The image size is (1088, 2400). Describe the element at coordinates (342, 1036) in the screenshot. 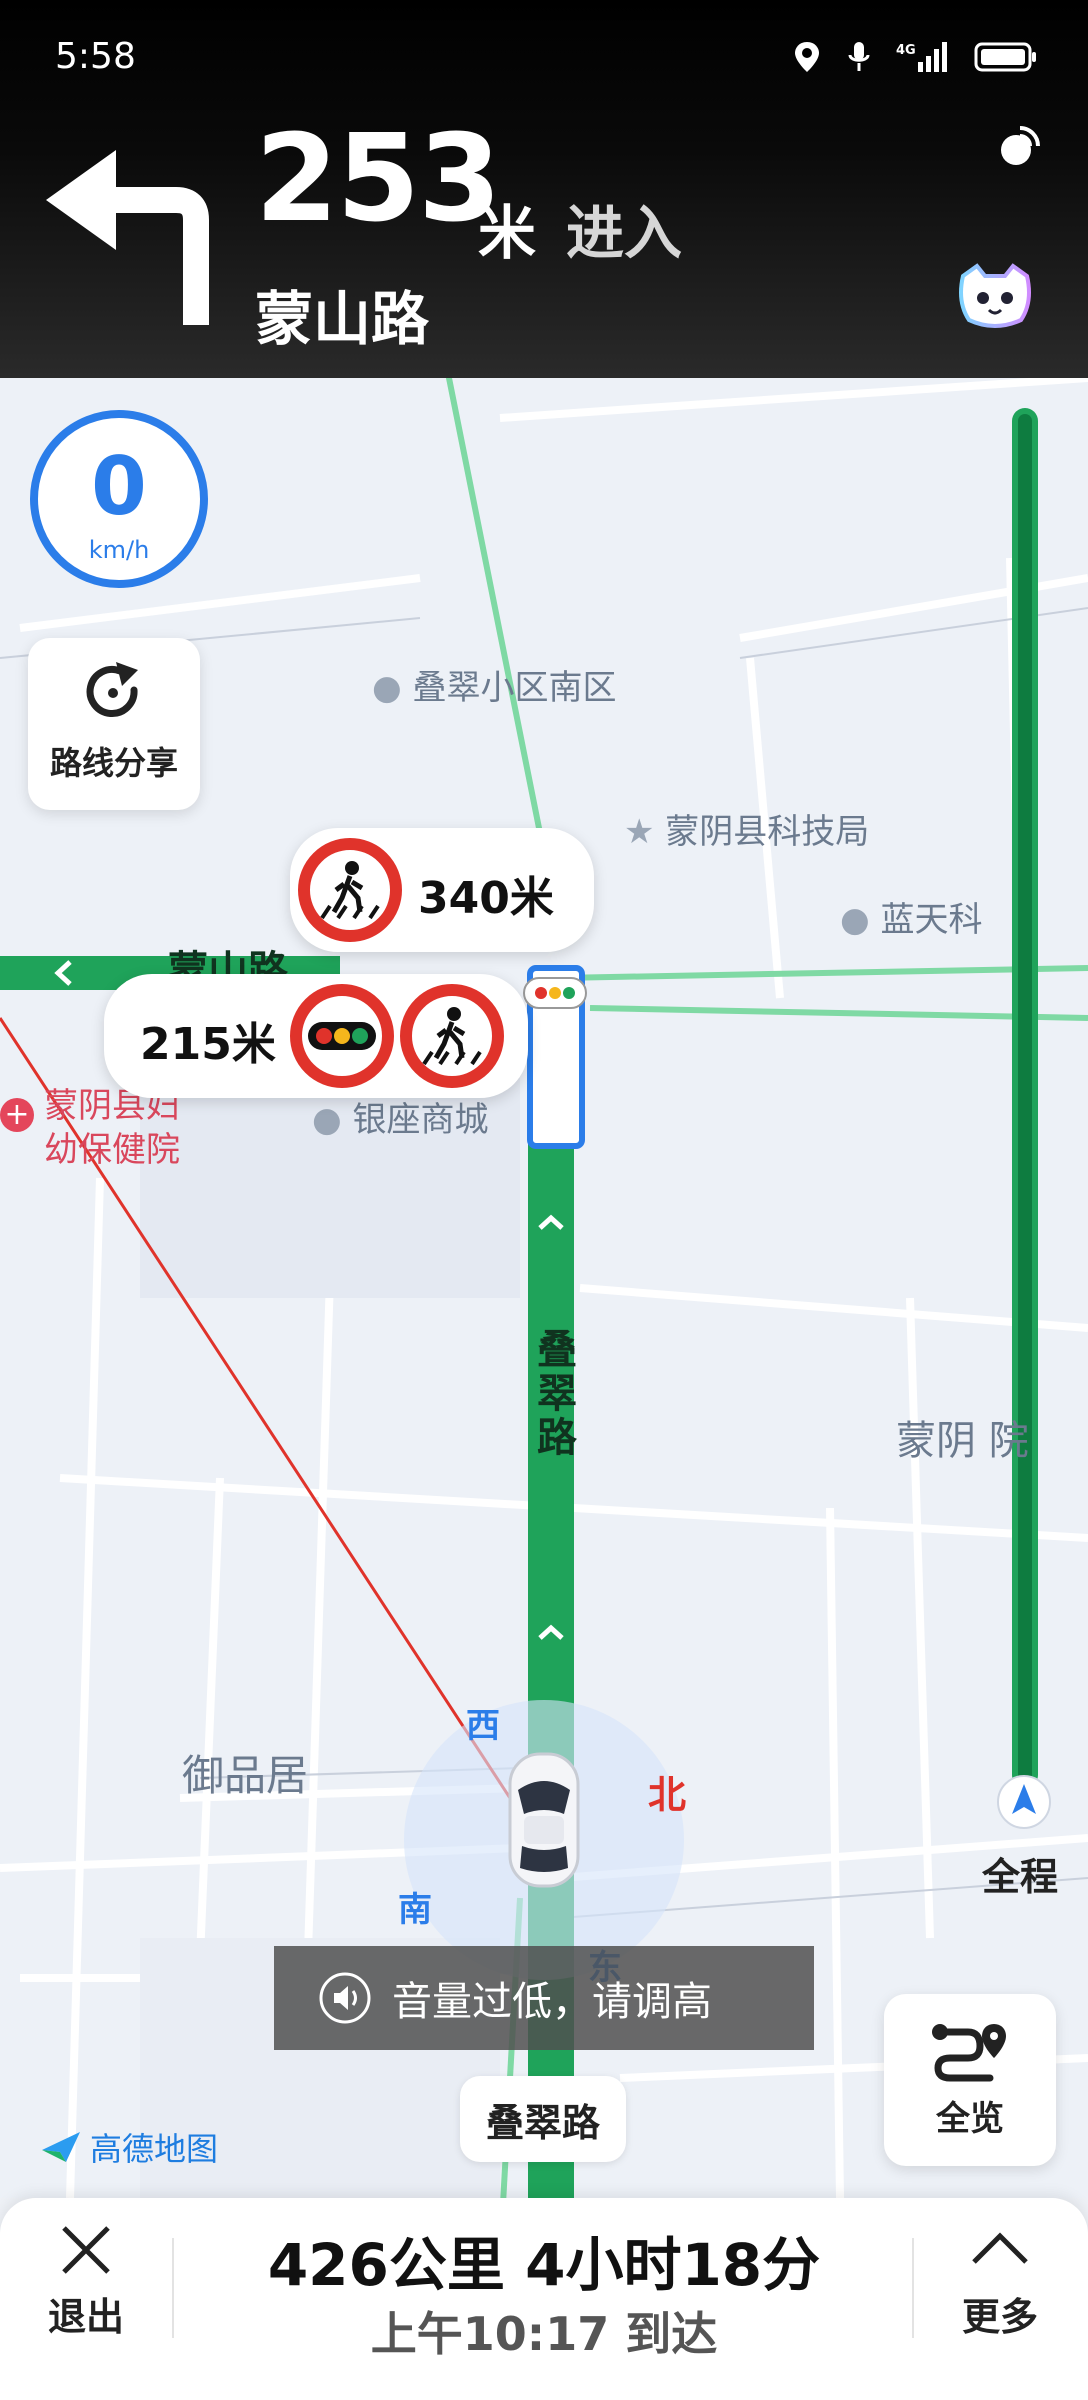

I see `traffic-light-icon` at that location.